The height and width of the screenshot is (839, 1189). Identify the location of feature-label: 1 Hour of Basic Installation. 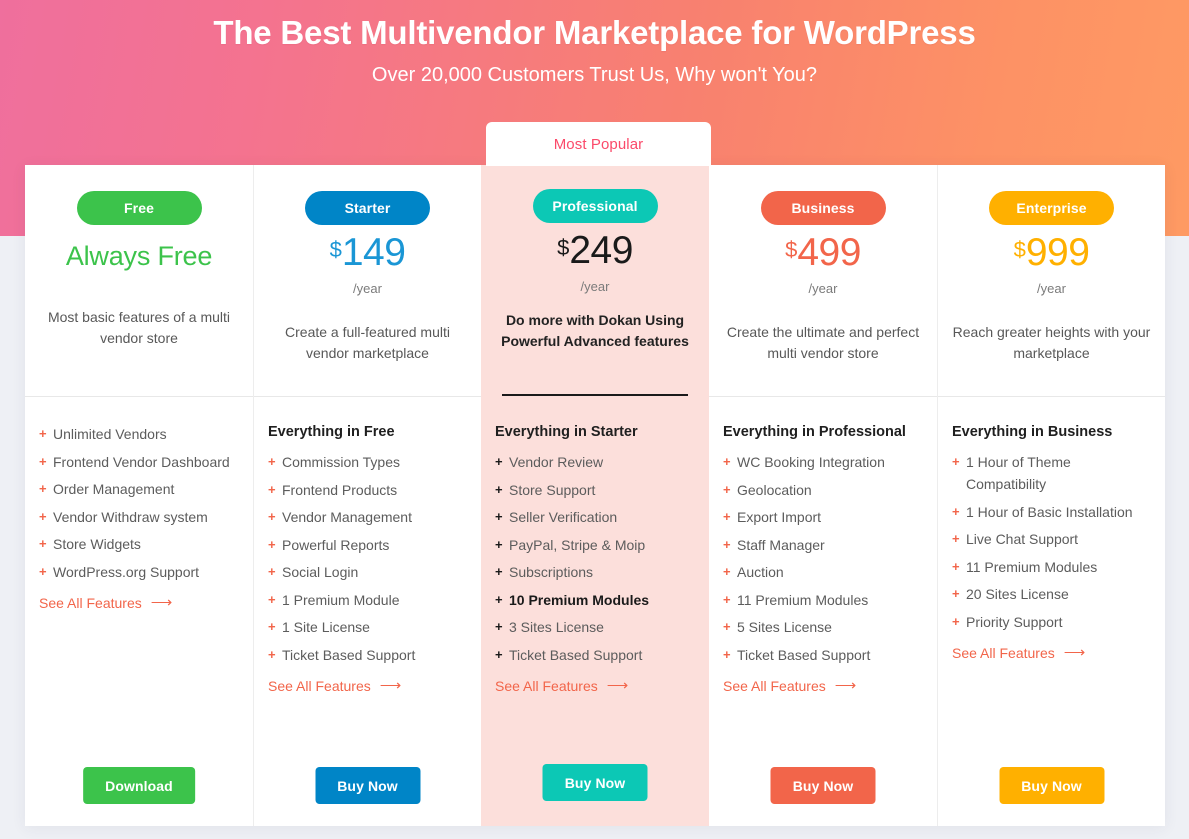
(1049, 511).